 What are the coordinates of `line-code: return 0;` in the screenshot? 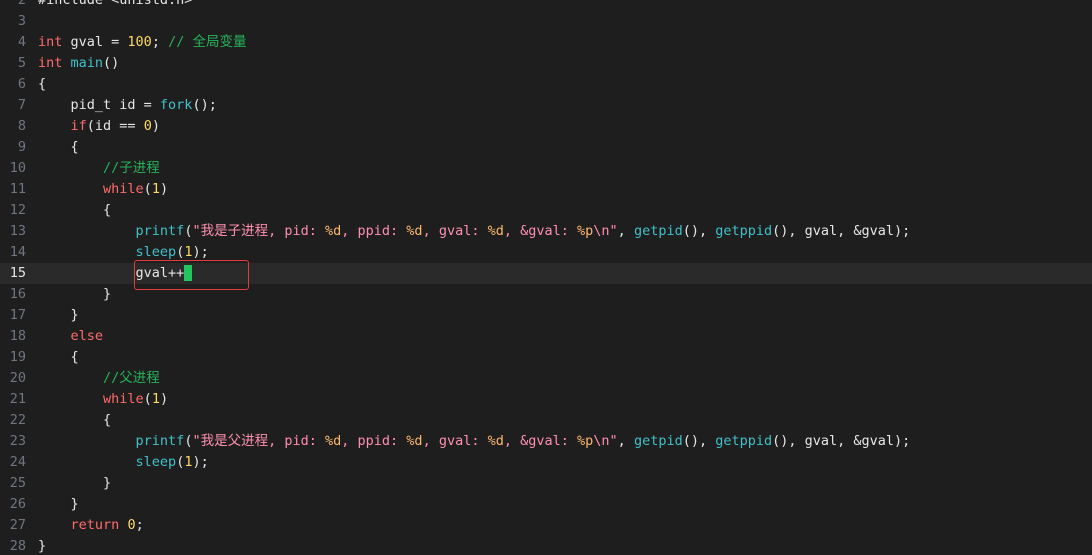 It's located at (91, 525).